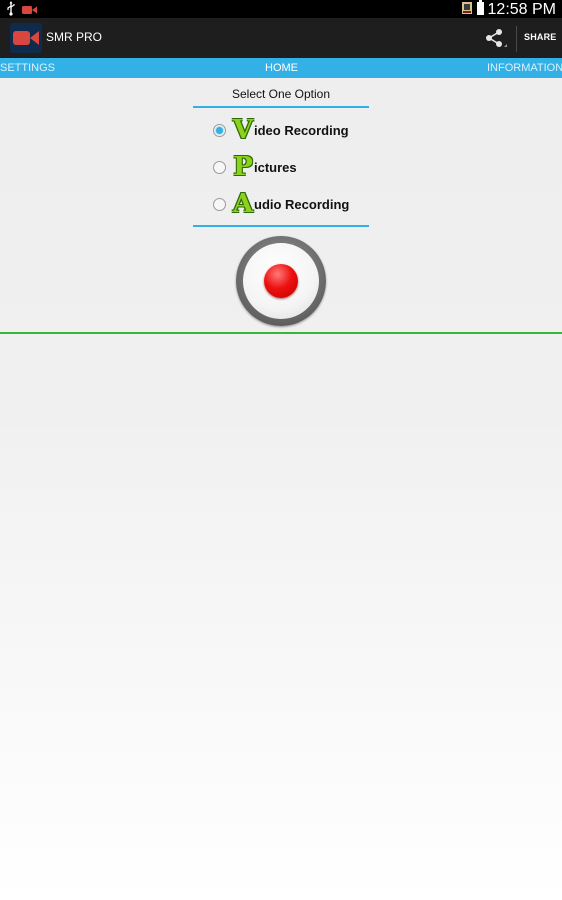 This screenshot has height=900, width=562. I want to click on app-logo-icon, so click(26, 38).